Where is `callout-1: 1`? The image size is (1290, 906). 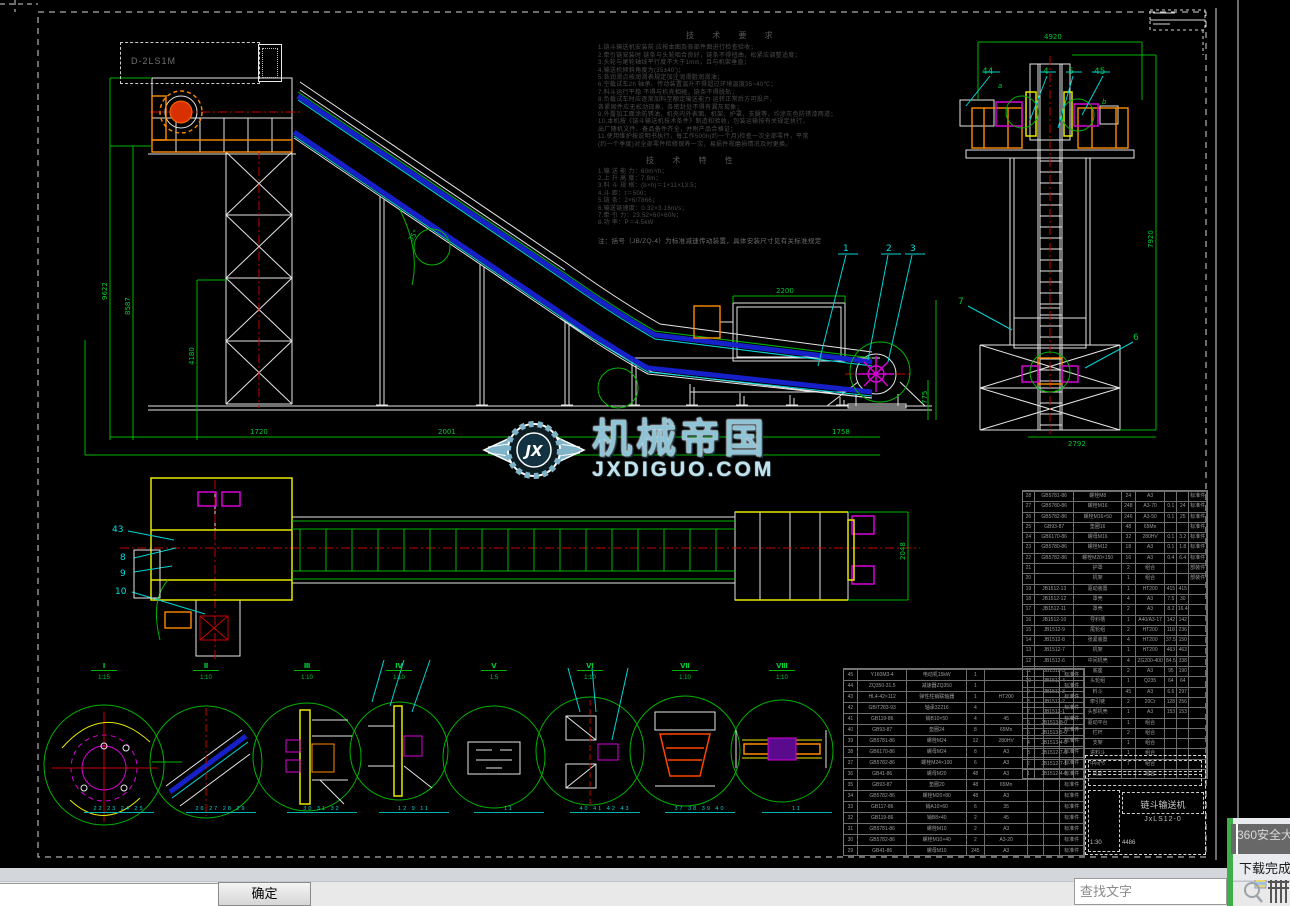 callout-1: 1 is located at coordinates (846, 249).